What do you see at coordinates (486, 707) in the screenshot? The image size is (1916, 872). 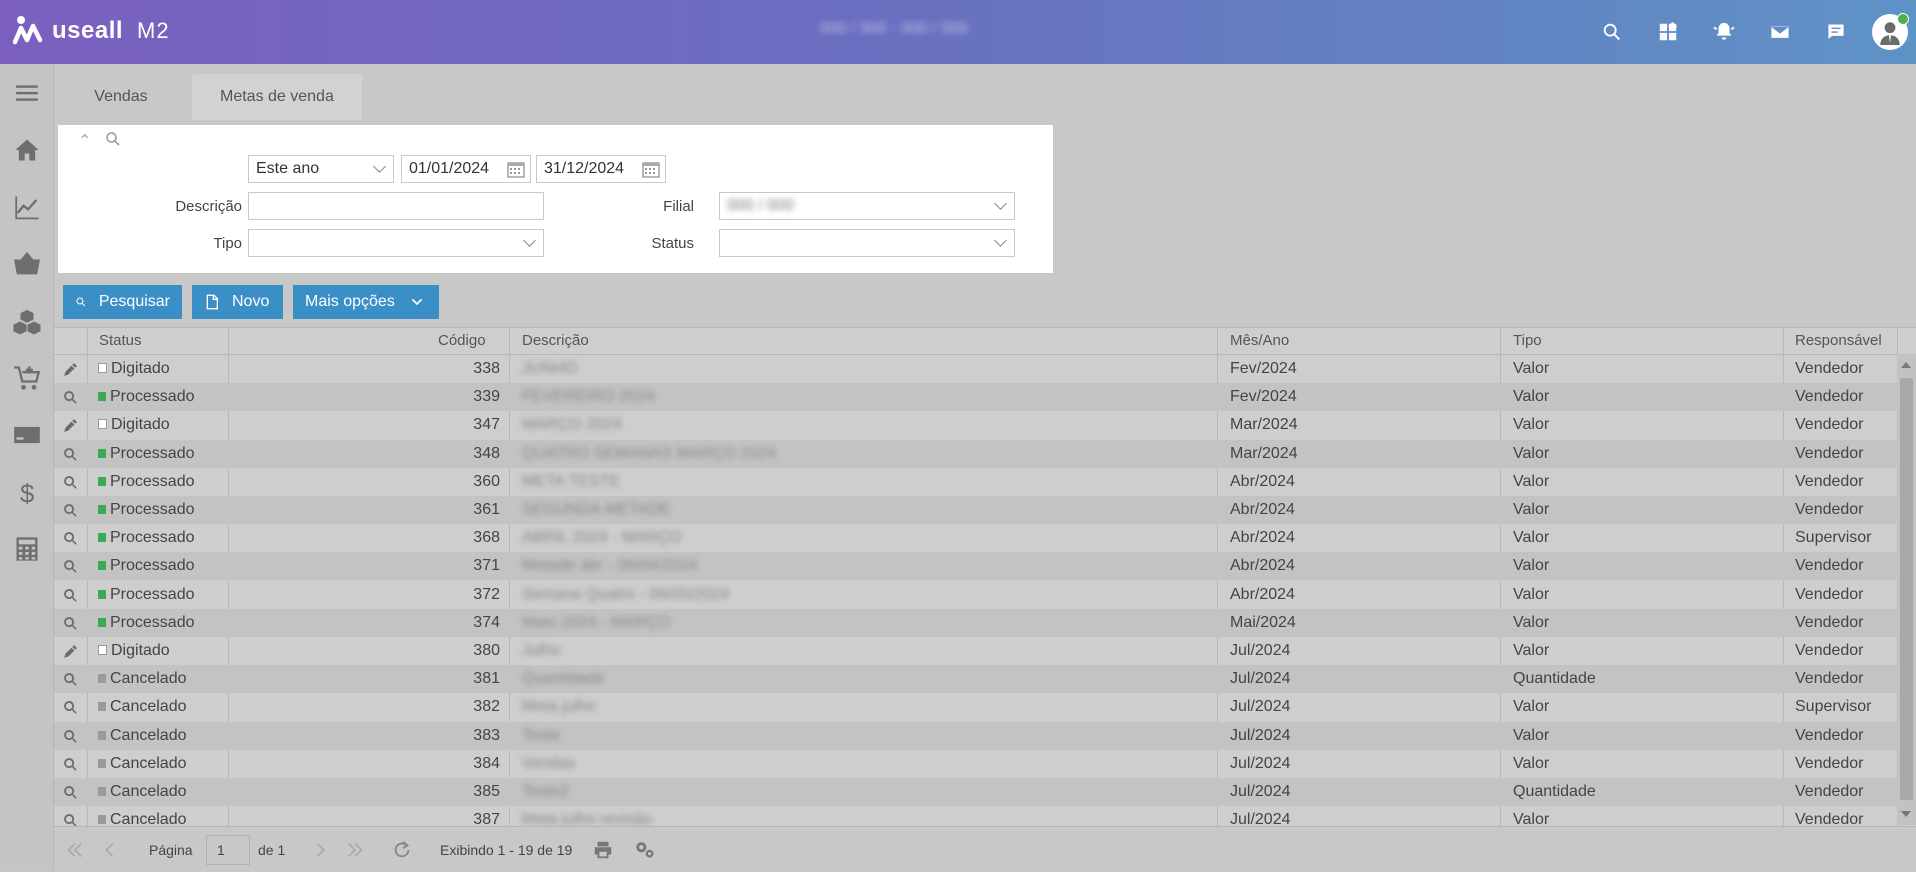 I see `codigo-cell: 382` at bounding box center [486, 707].